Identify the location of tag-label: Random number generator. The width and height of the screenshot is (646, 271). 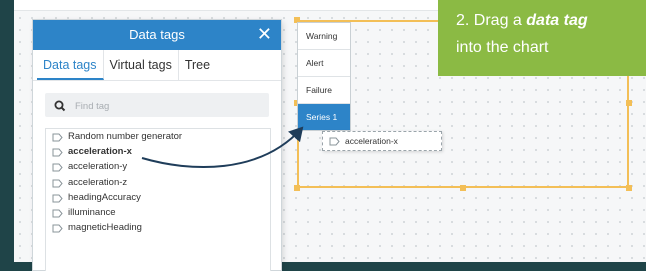
(125, 136).